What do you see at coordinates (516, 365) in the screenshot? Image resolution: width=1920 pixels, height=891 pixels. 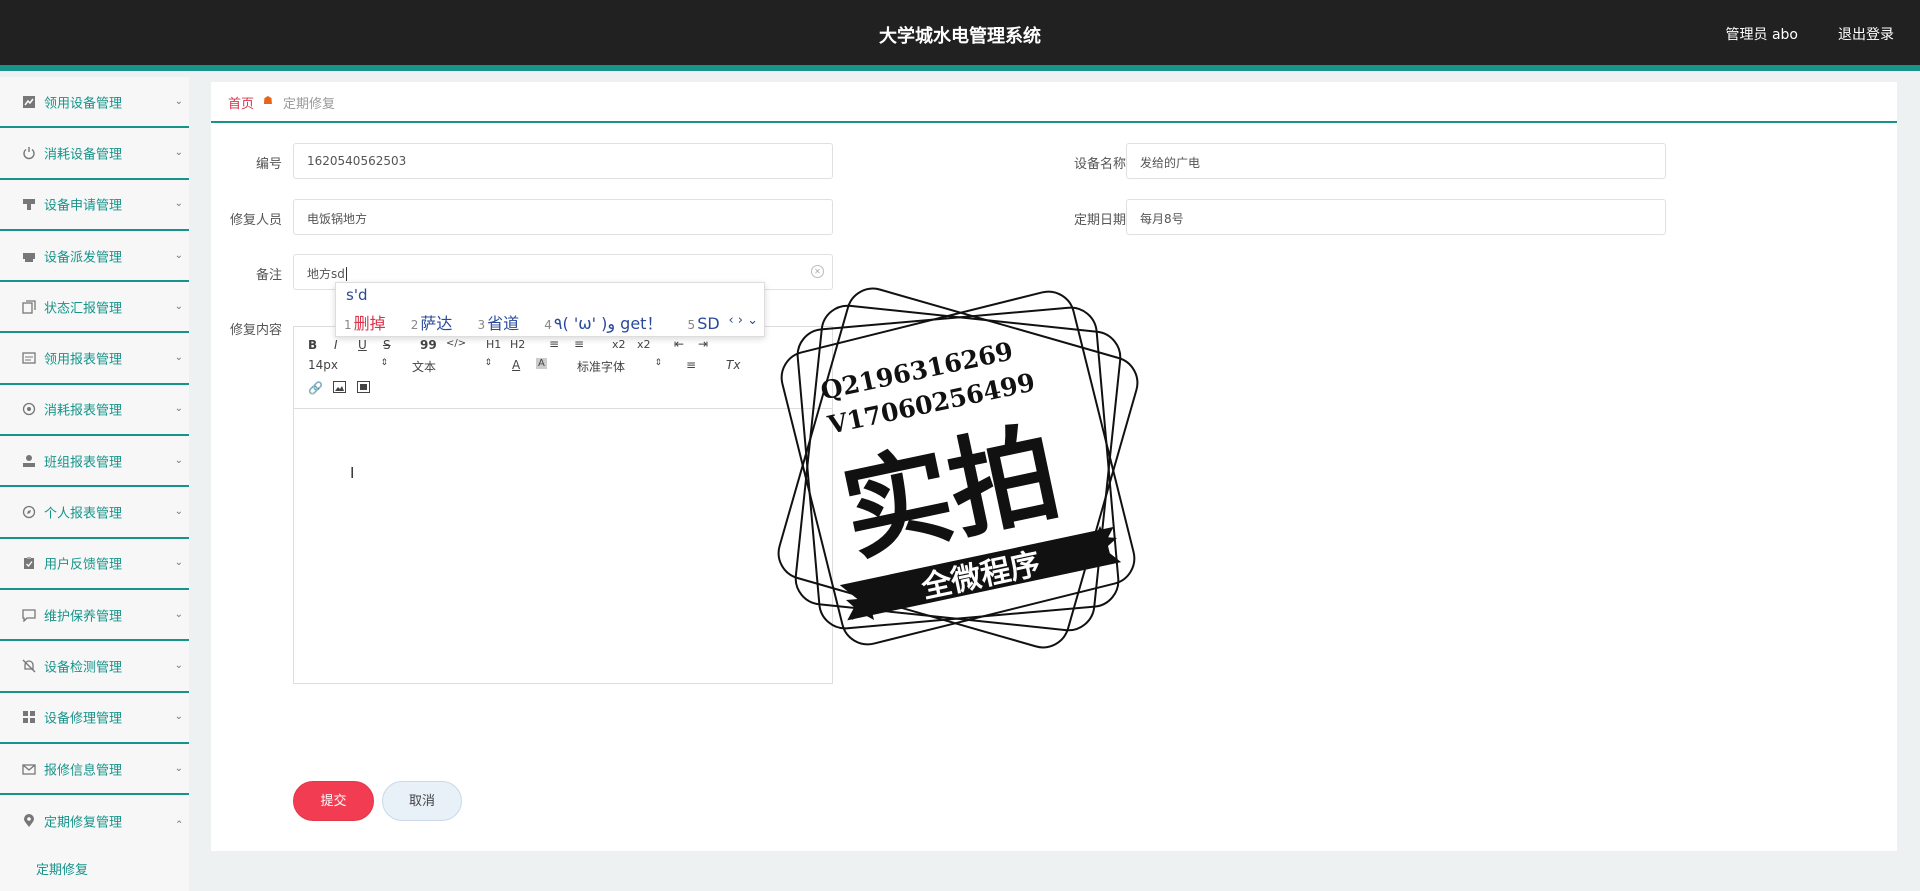 I see `font-color-icon: A` at bounding box center [516, 365].